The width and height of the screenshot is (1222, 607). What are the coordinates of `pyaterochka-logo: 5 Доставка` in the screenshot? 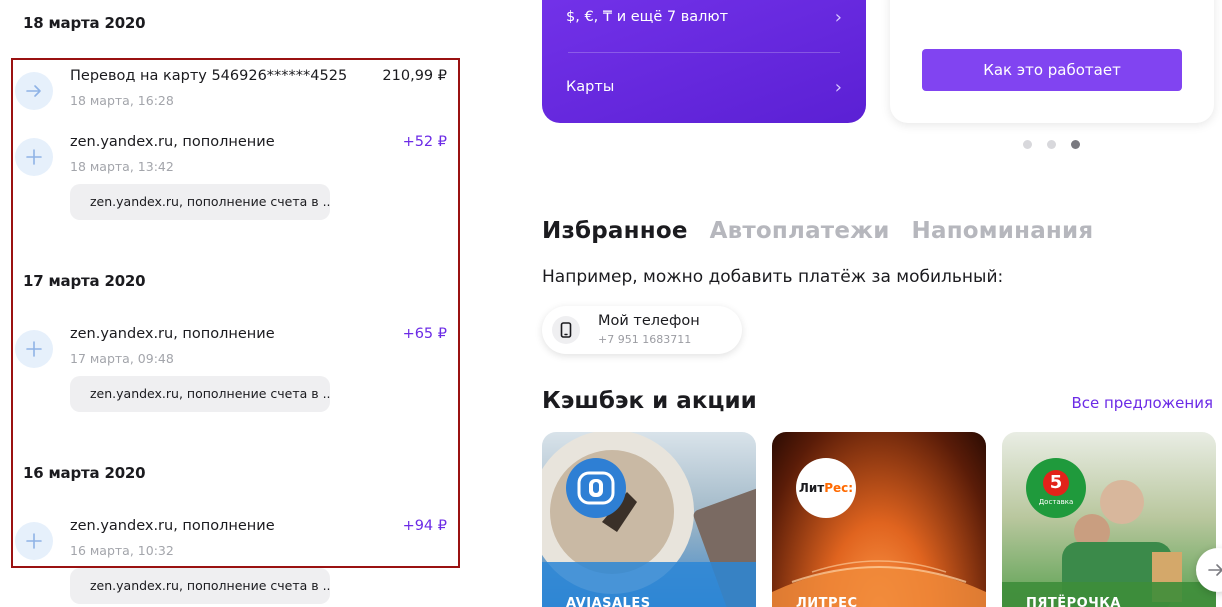 It's located at (1056, 488).